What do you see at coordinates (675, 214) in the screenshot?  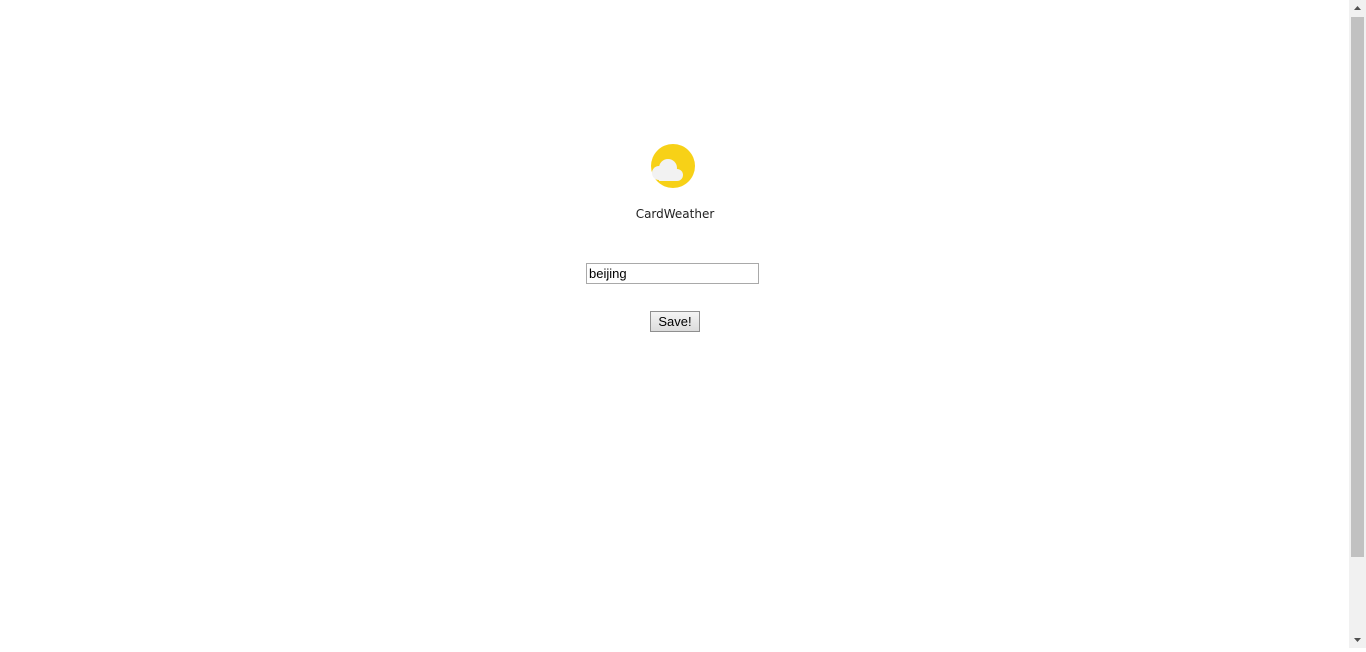 I see `app-name: CardWeather` at bounding box center [675, 214].